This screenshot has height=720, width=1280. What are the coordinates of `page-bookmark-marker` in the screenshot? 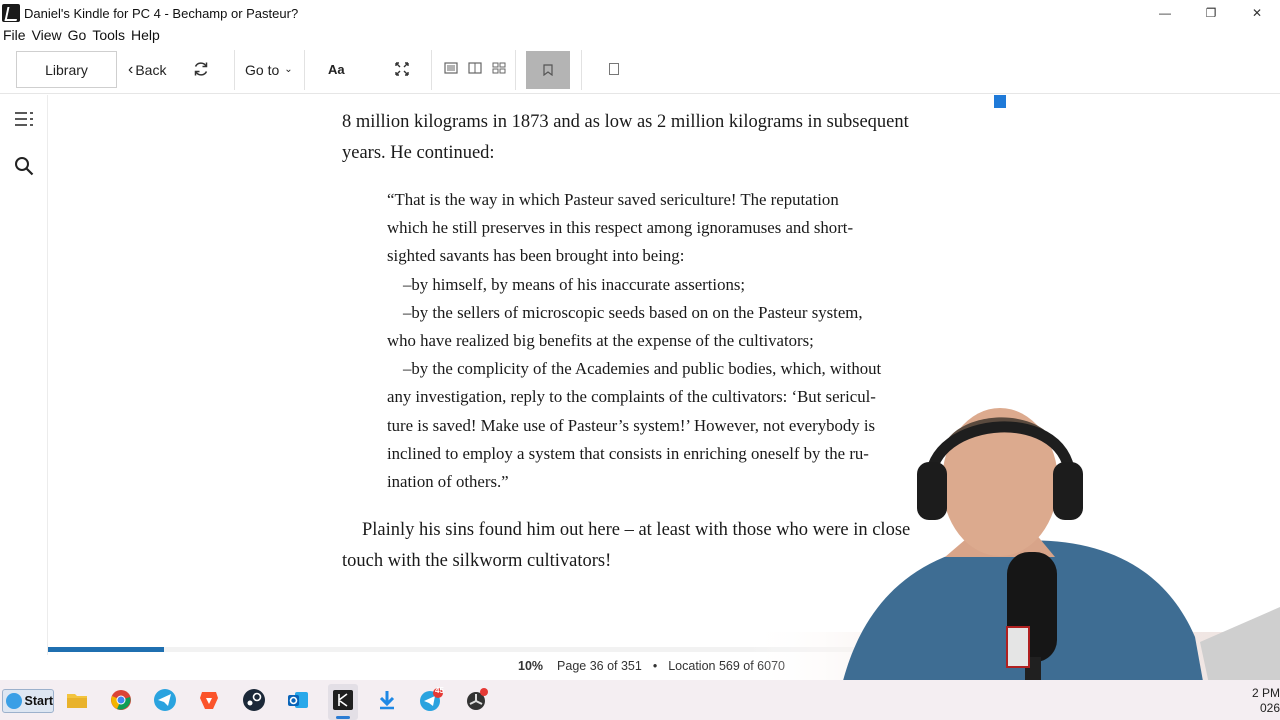 It's located at (1000, 101).